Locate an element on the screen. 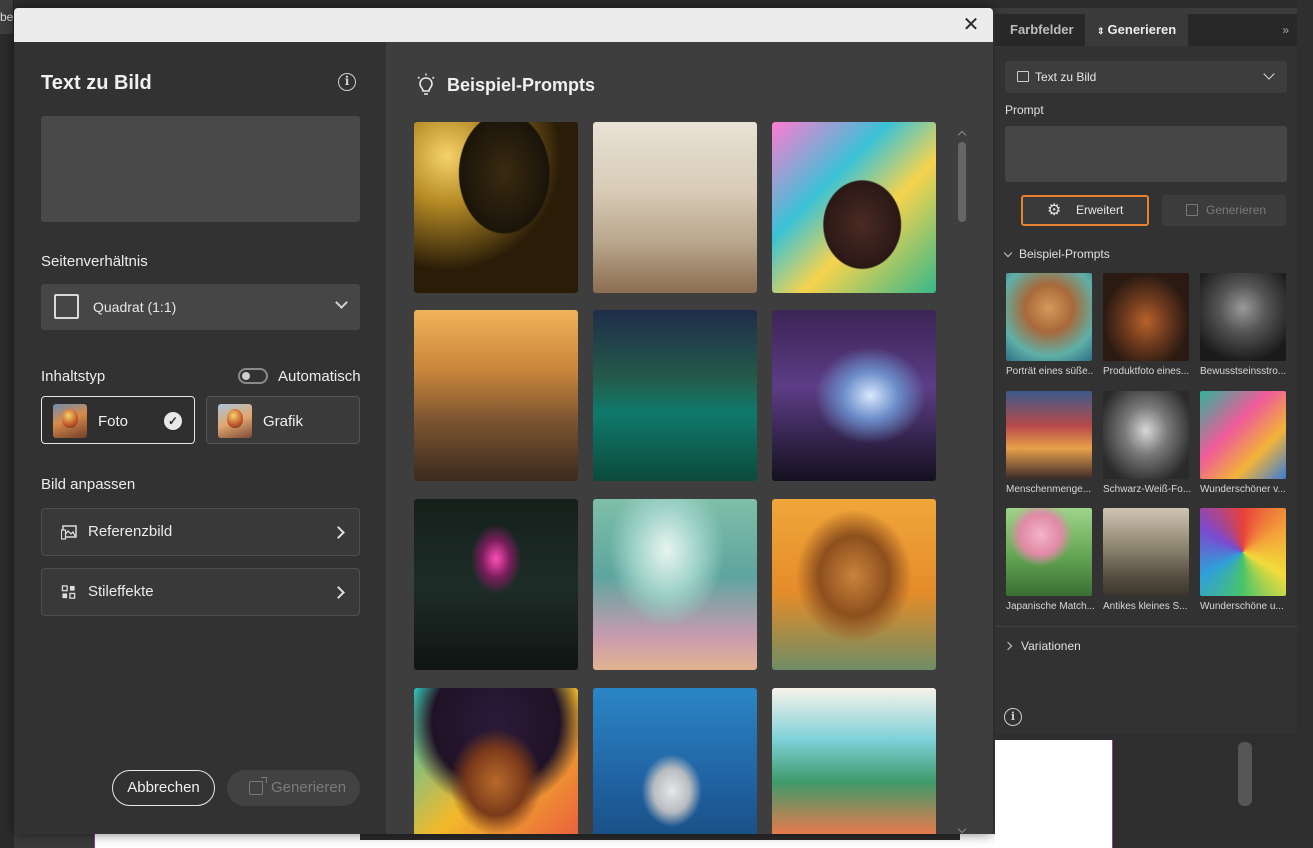 This screenshot has height=848, width=1313. reference-image-button: Referenzbild is located at coordinates (200, 532).